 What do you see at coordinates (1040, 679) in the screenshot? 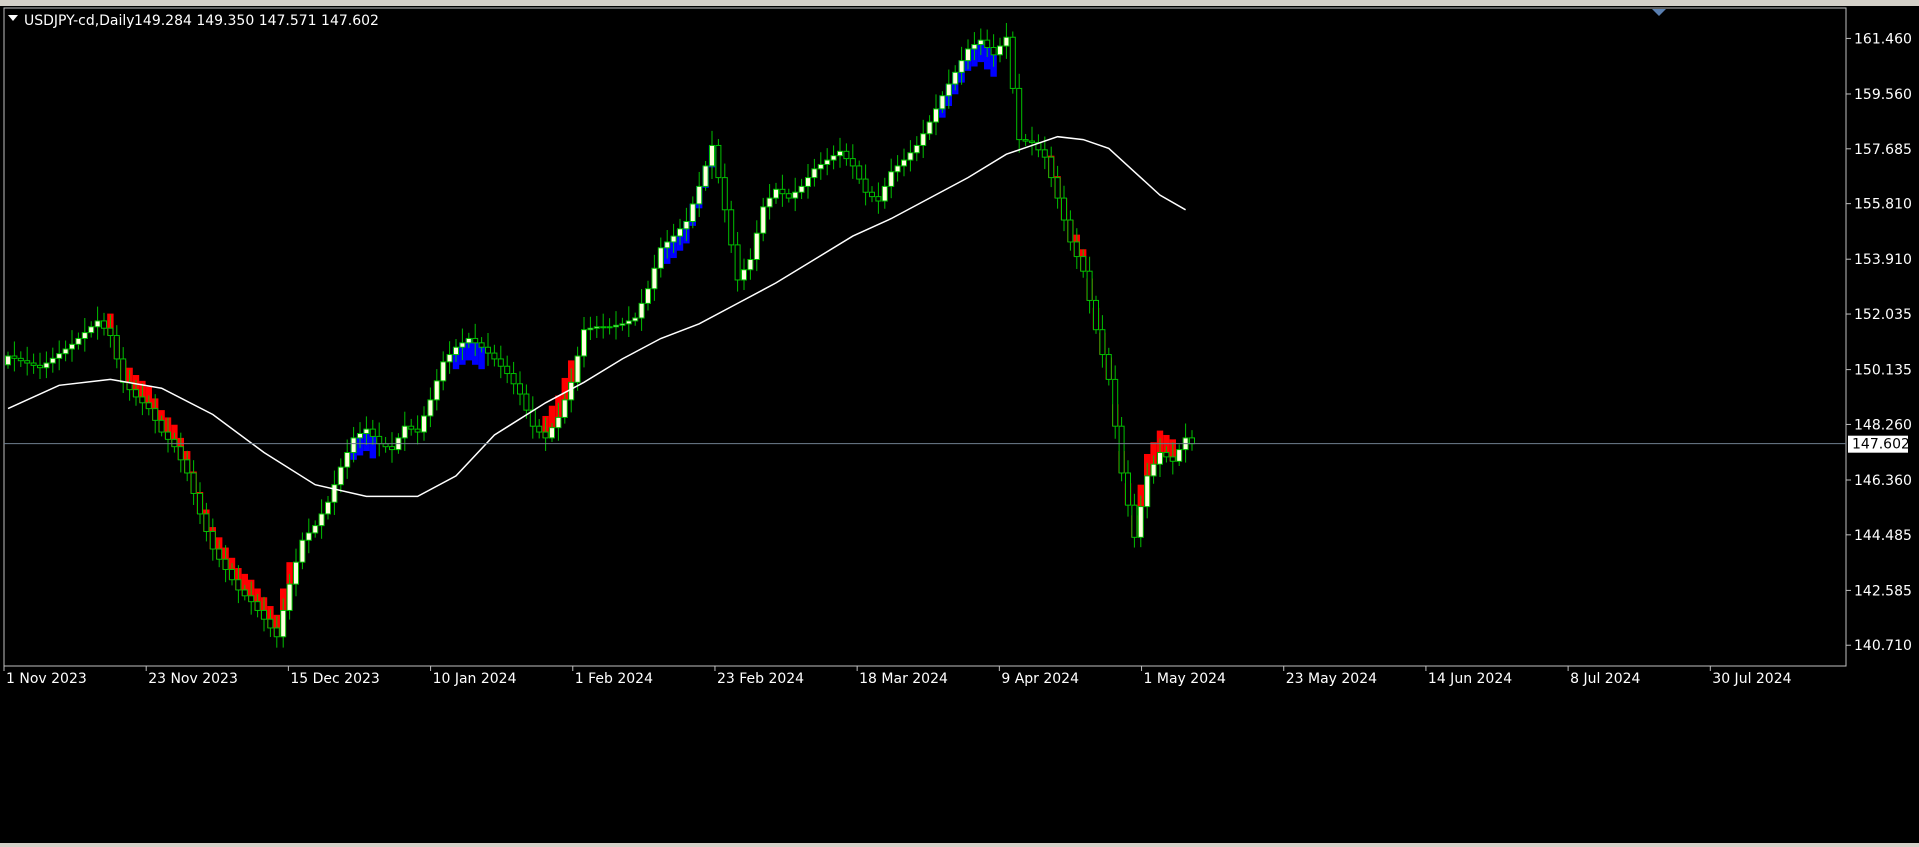
I see `date-tick-label: 9 Apr 2024` at bounding box center [1040, 679].